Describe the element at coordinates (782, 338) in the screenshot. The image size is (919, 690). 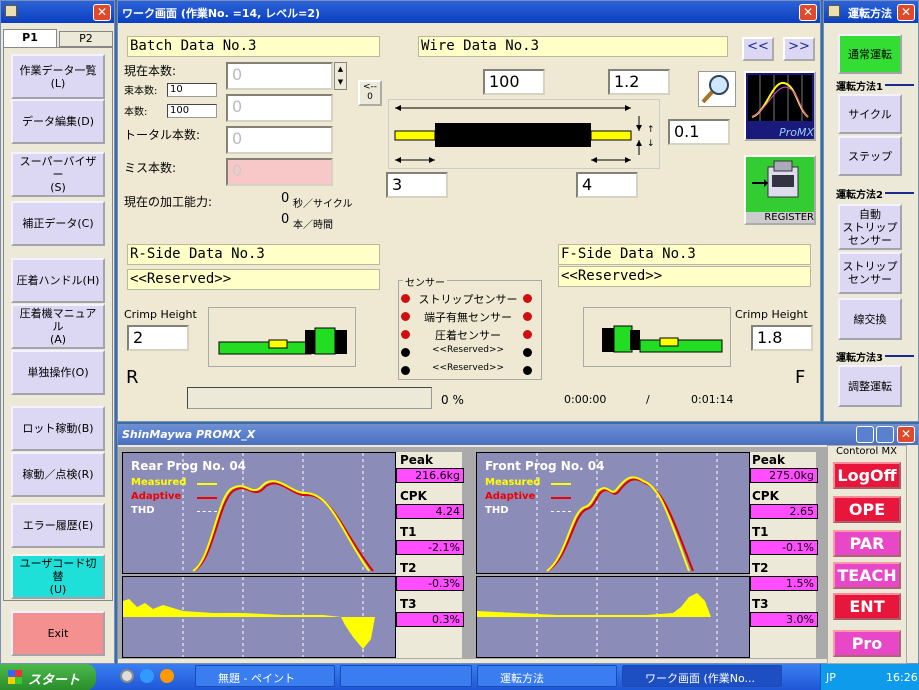
I see `crimp-height-f: 1.8` at that location.